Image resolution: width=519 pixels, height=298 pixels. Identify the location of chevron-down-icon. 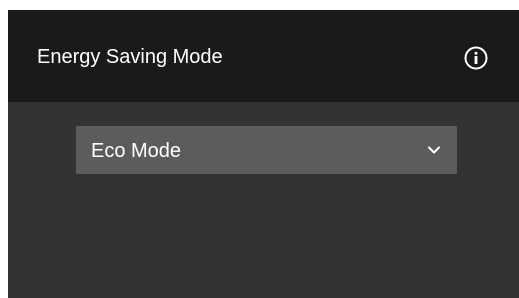
(434, 150).